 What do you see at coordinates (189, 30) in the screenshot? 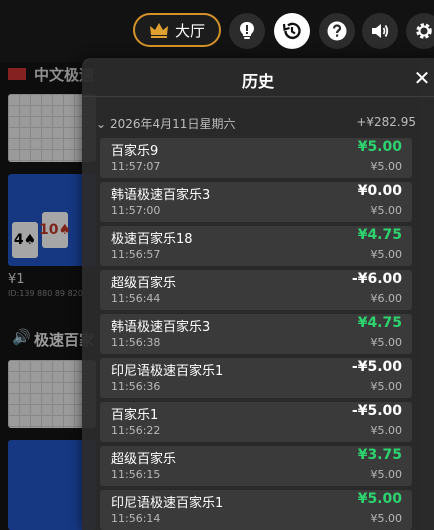
I see `lobby-label: 大厅` at bounding box center [189, 30].